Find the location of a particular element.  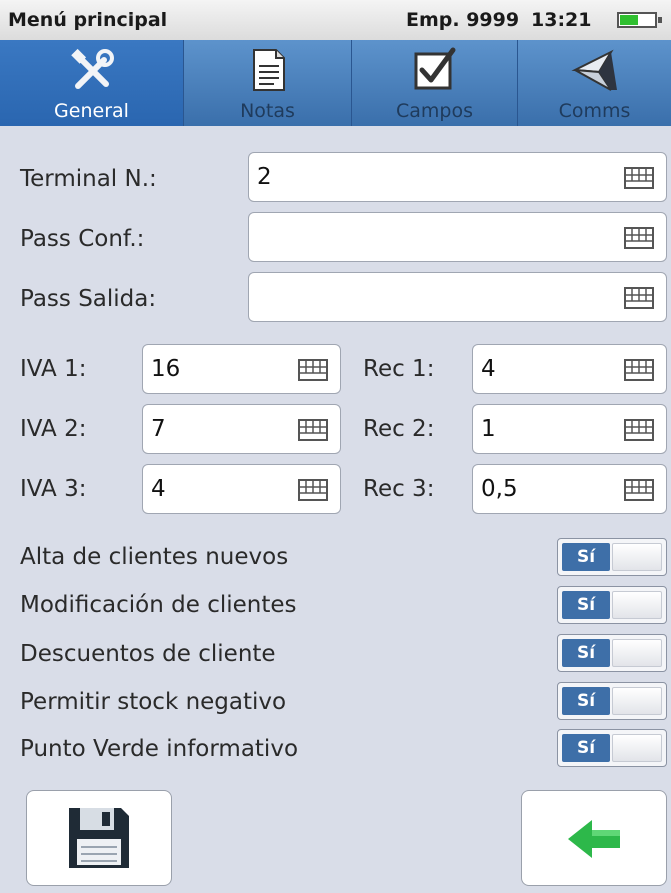

option-label-alta-clientes: Alta de clientes nuevos is located at coordinates (154, 557).